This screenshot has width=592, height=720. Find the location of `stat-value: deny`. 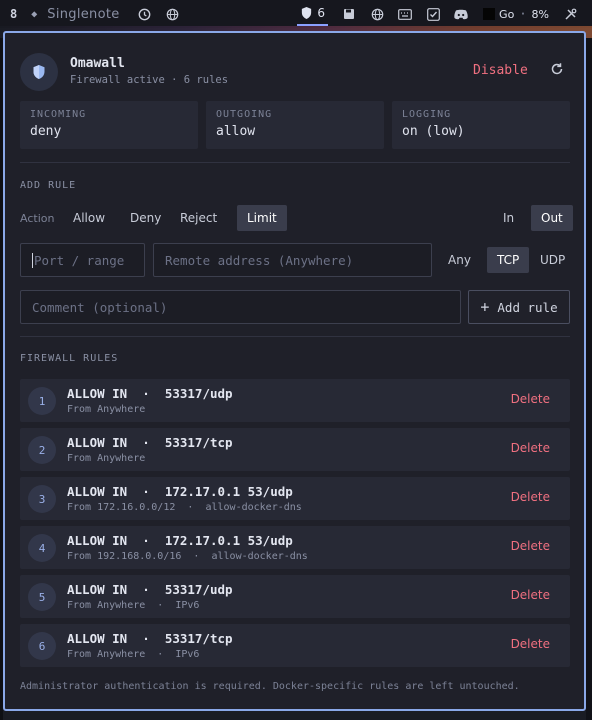

stat-value: deny is located at coordinates (46, 131).